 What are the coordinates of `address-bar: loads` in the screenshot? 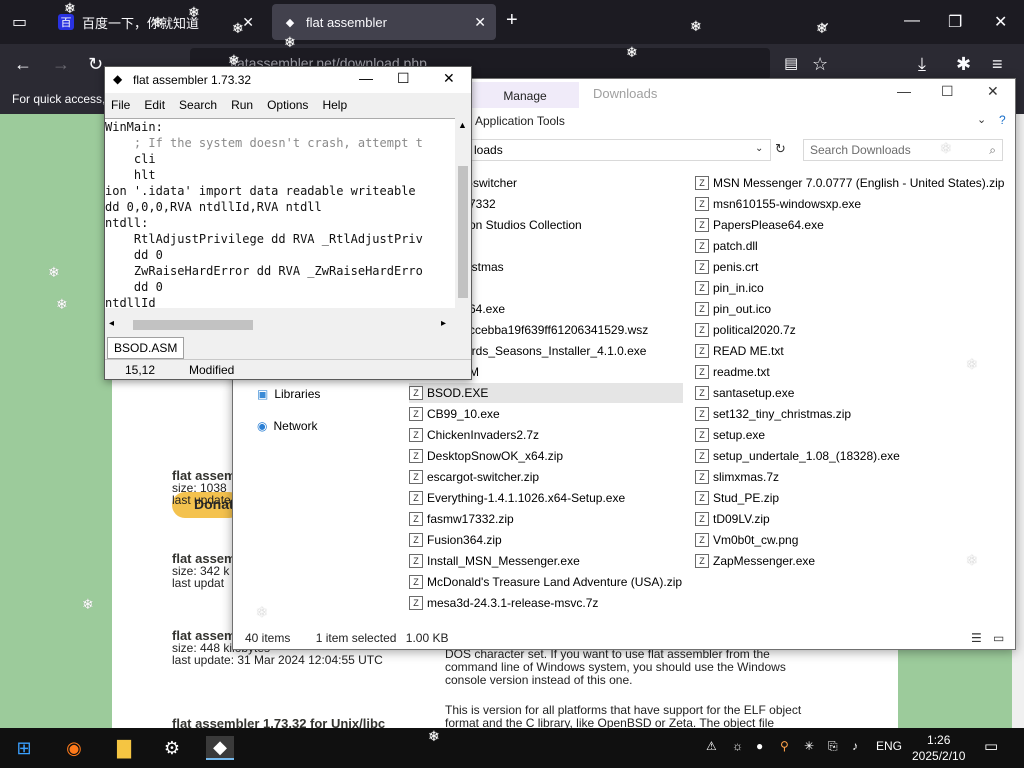 It's located at (620, 150).